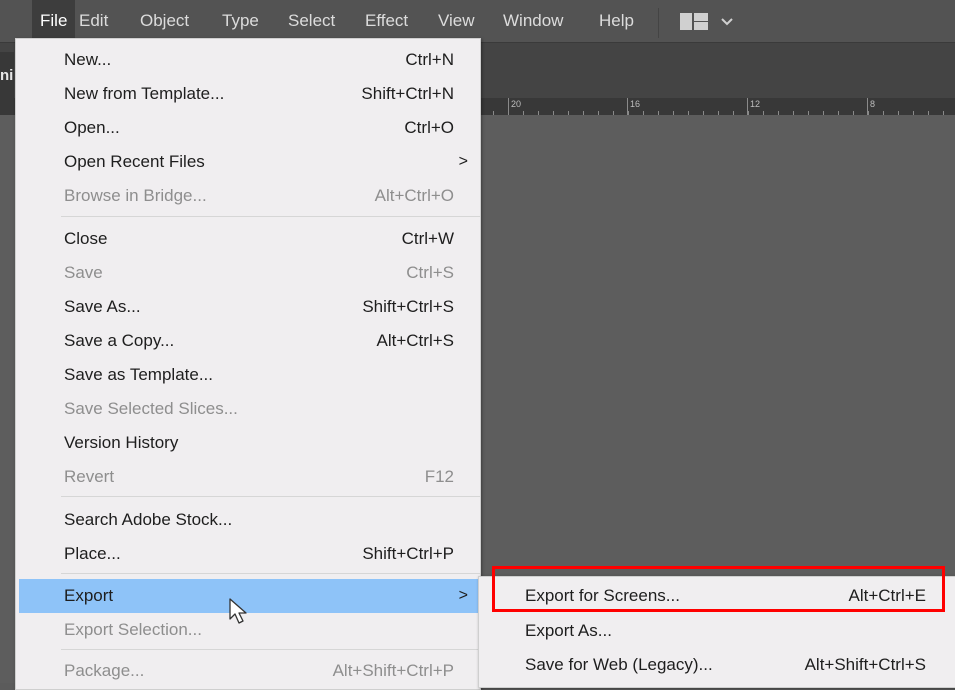 The height and width of the screenshot is (690, 955). I want to click on menu-item-shortcut: Ctrl+N, so click(429, 59).